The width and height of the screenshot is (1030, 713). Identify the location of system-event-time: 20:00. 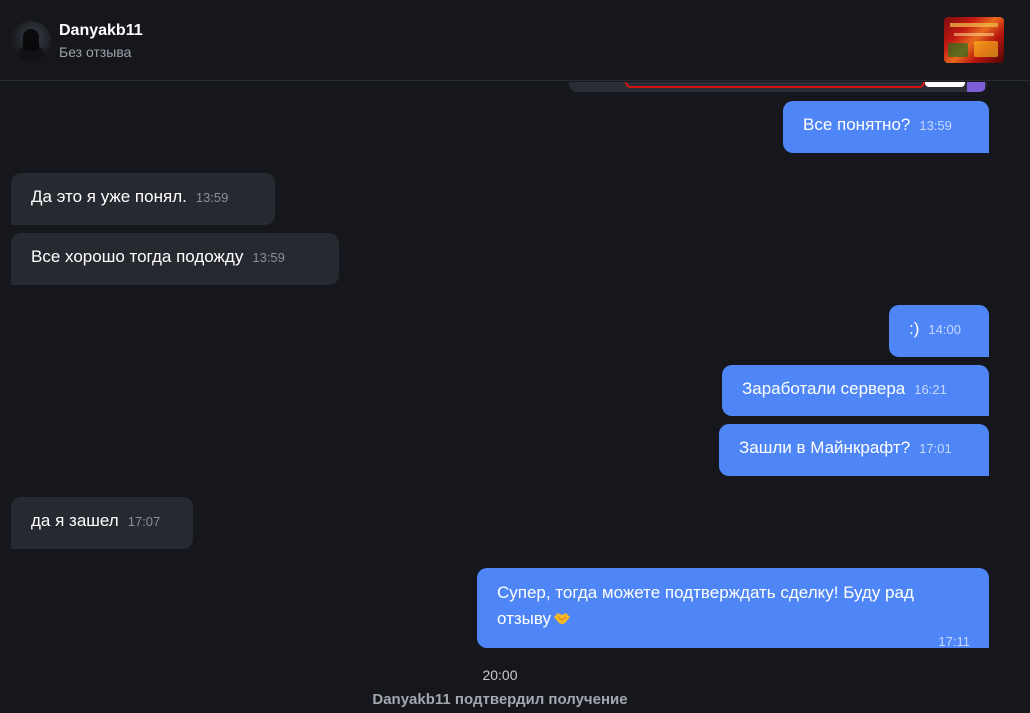
(500, 675).